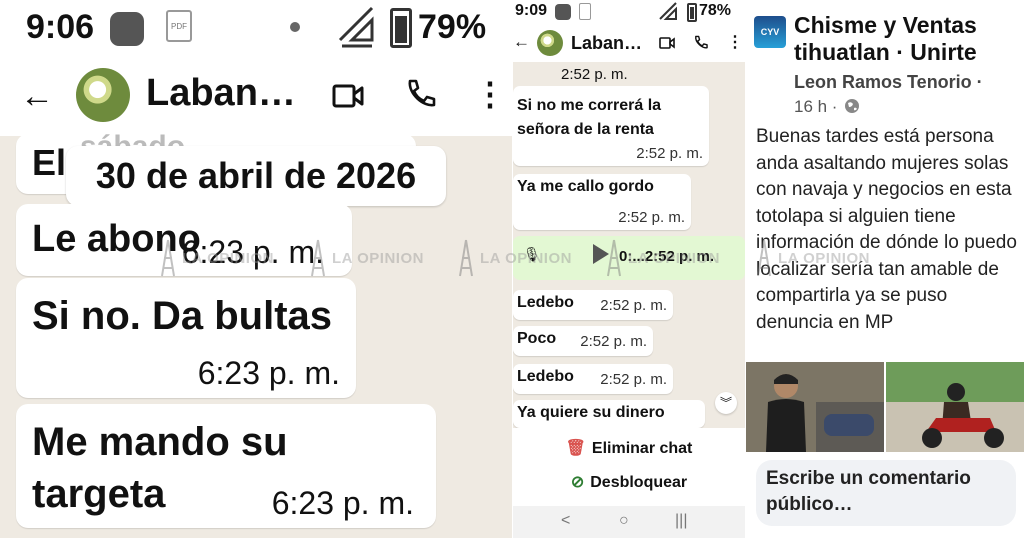 The width and height of the screenshot is (1024, 538). What do you see at coordinates (160, 442) in the screenshot?
I see `message-text: Me mando su` at bounding box center [160, 442].